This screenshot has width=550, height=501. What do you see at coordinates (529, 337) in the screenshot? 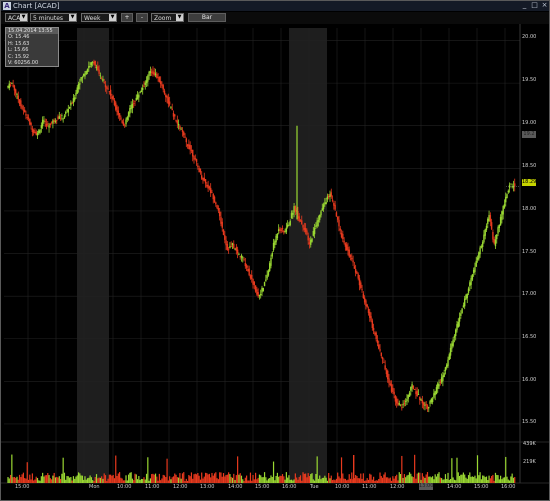
I see `y-tick: 16.50` at bounding box center [529, 337].